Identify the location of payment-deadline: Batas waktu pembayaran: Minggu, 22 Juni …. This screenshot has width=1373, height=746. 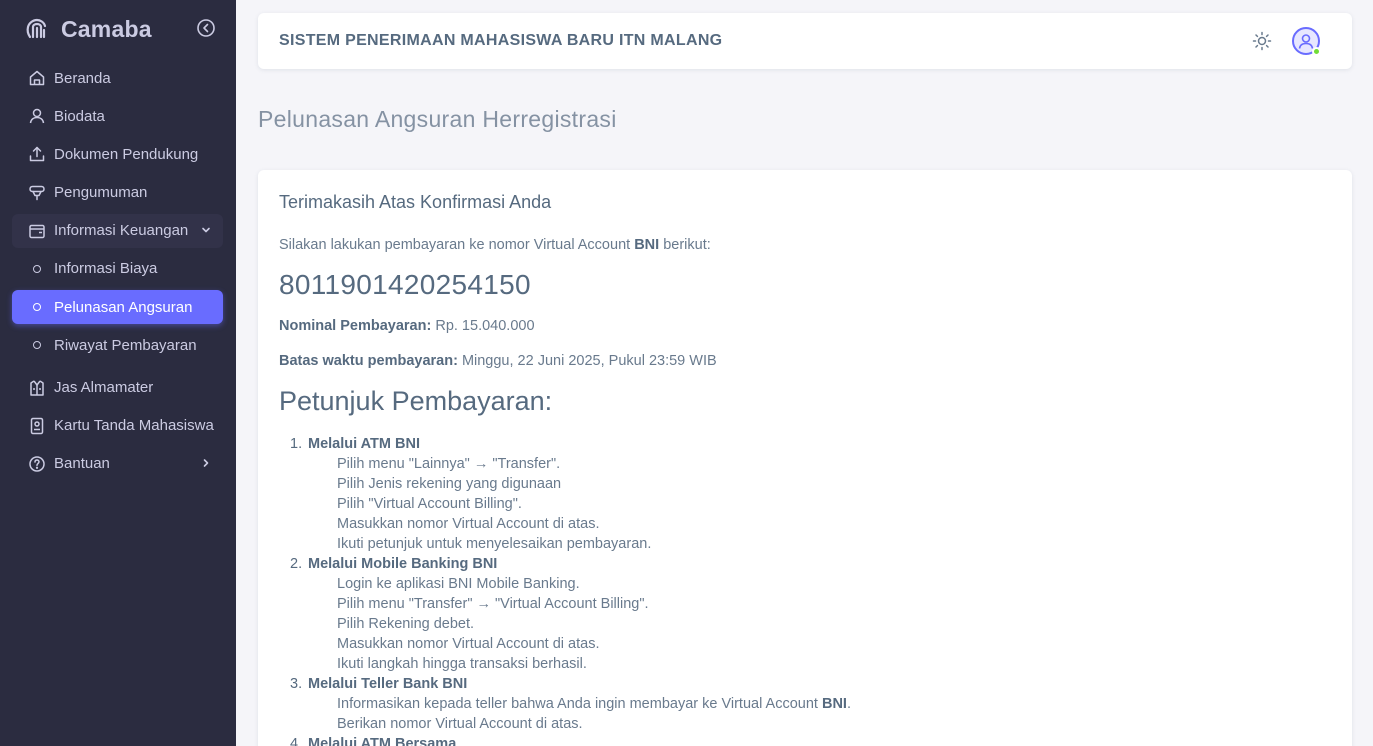
(498, 361).